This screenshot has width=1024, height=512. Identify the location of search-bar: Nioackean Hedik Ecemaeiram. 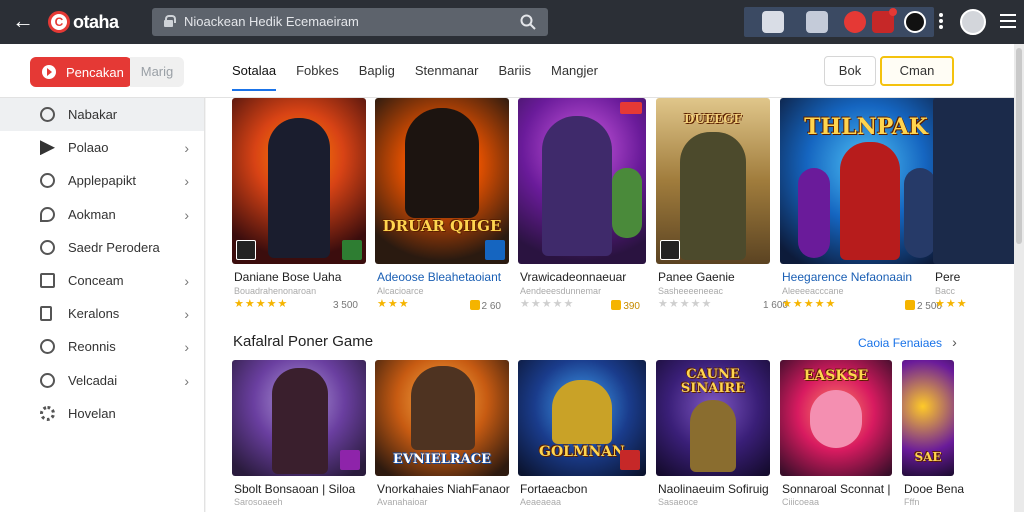
(350, 22).